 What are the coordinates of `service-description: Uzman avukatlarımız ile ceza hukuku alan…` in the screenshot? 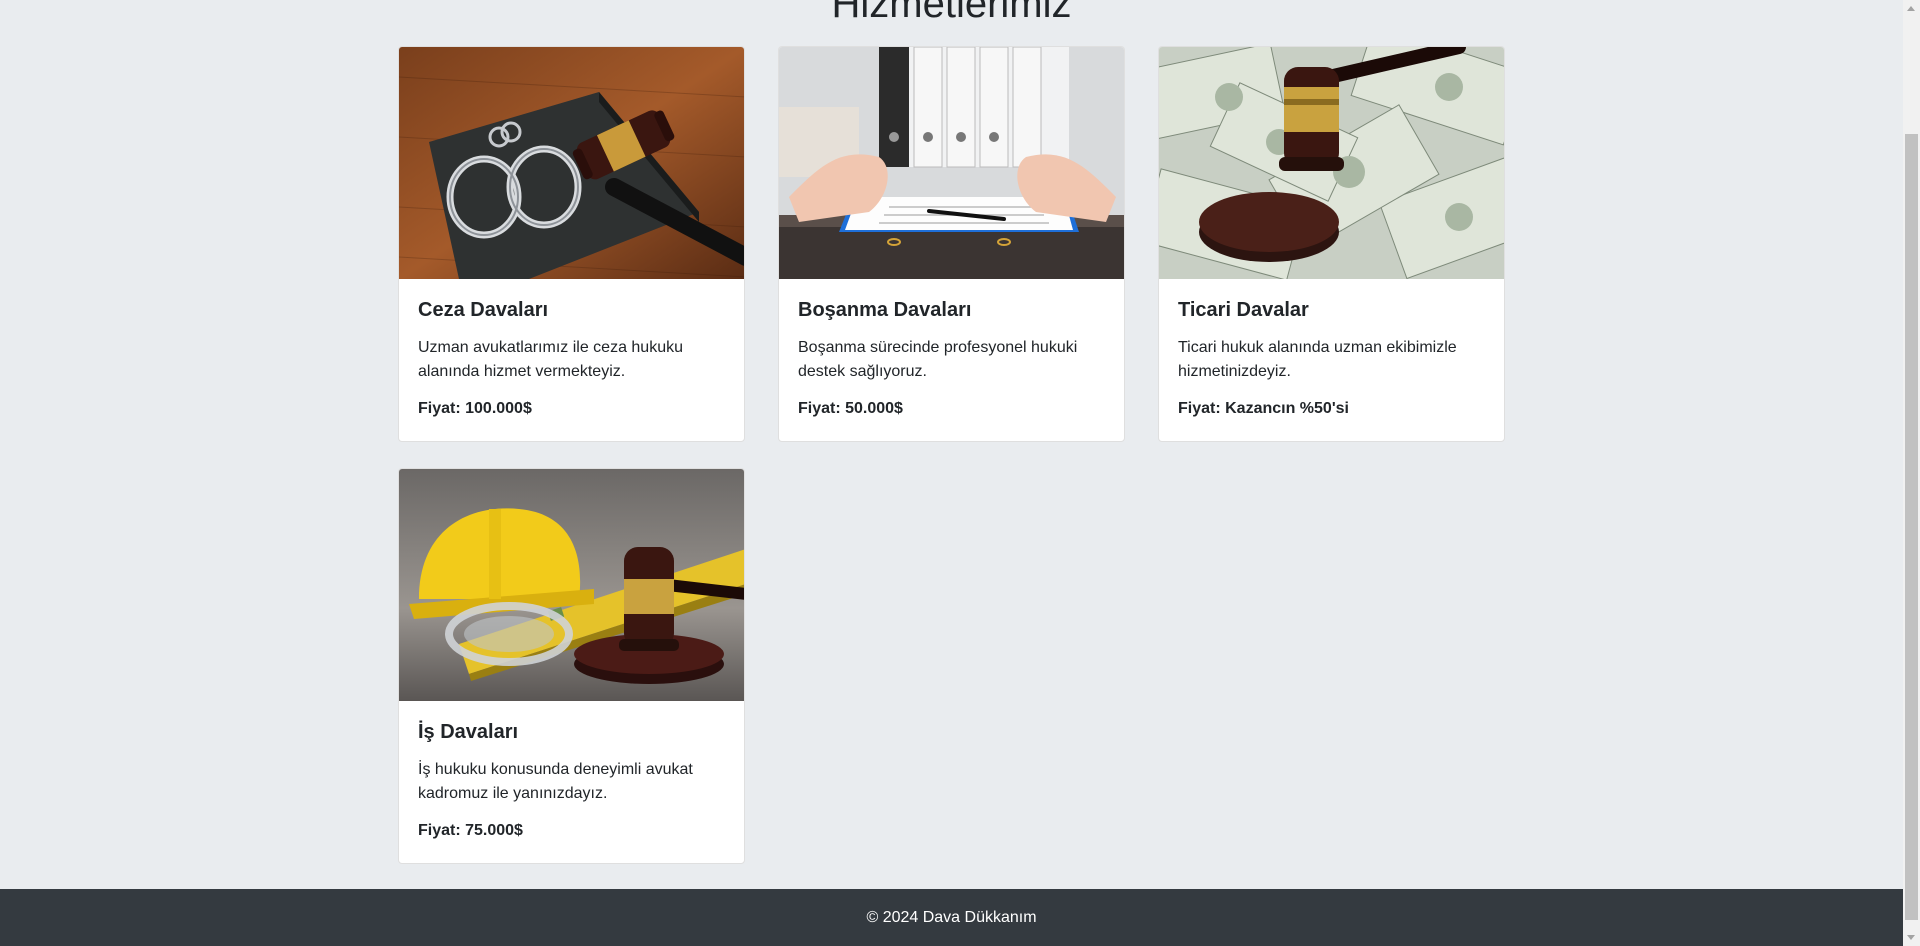 It's located at (550, 359).